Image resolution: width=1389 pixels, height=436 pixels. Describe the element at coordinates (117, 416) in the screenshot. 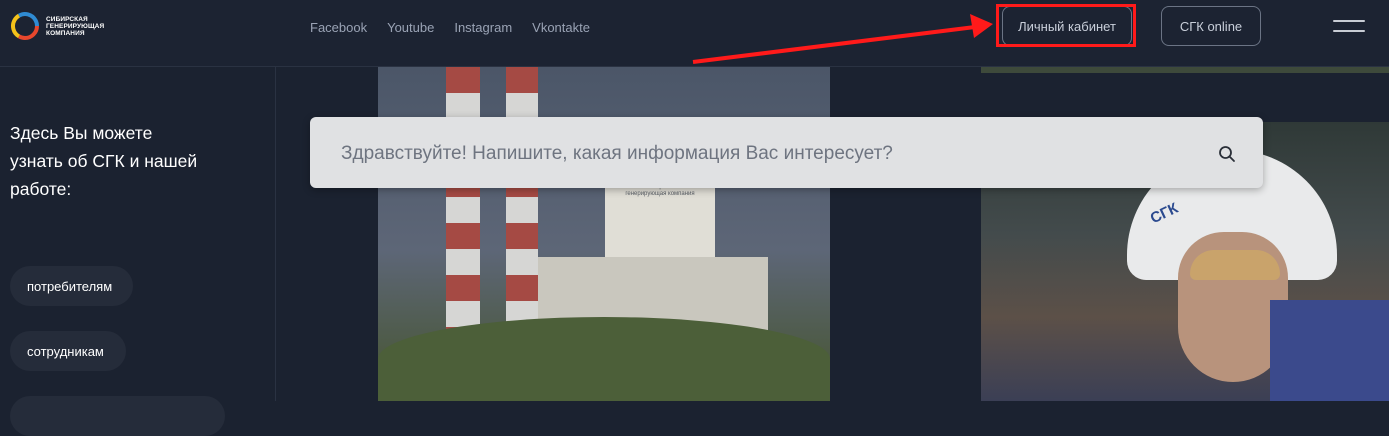

I see `third-button` at that location.